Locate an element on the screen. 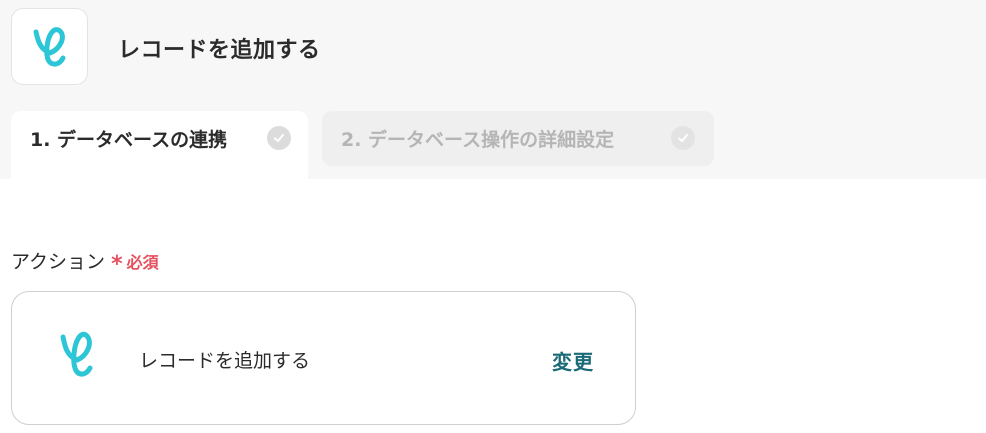  tab-label: 2. データベース操作の詳細設定 is located at coordinates (478, 140).